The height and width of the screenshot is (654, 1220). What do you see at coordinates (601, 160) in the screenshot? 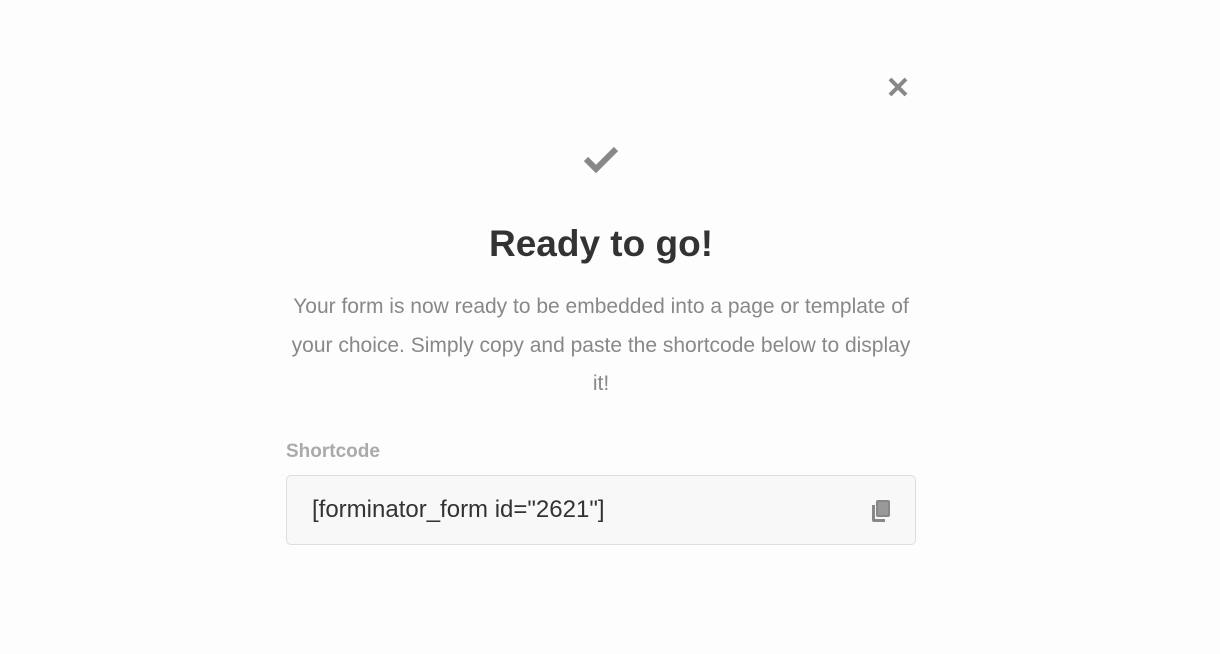
I see `checkmark-icon` at bounding box center [601, 160].